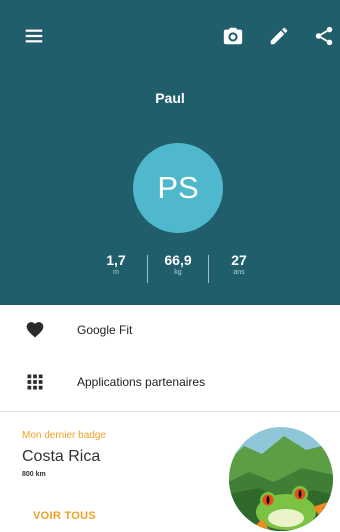 The height and width of the screenshot is (532, 340). I want to click on height-value: 1,7, so click(116, 260).